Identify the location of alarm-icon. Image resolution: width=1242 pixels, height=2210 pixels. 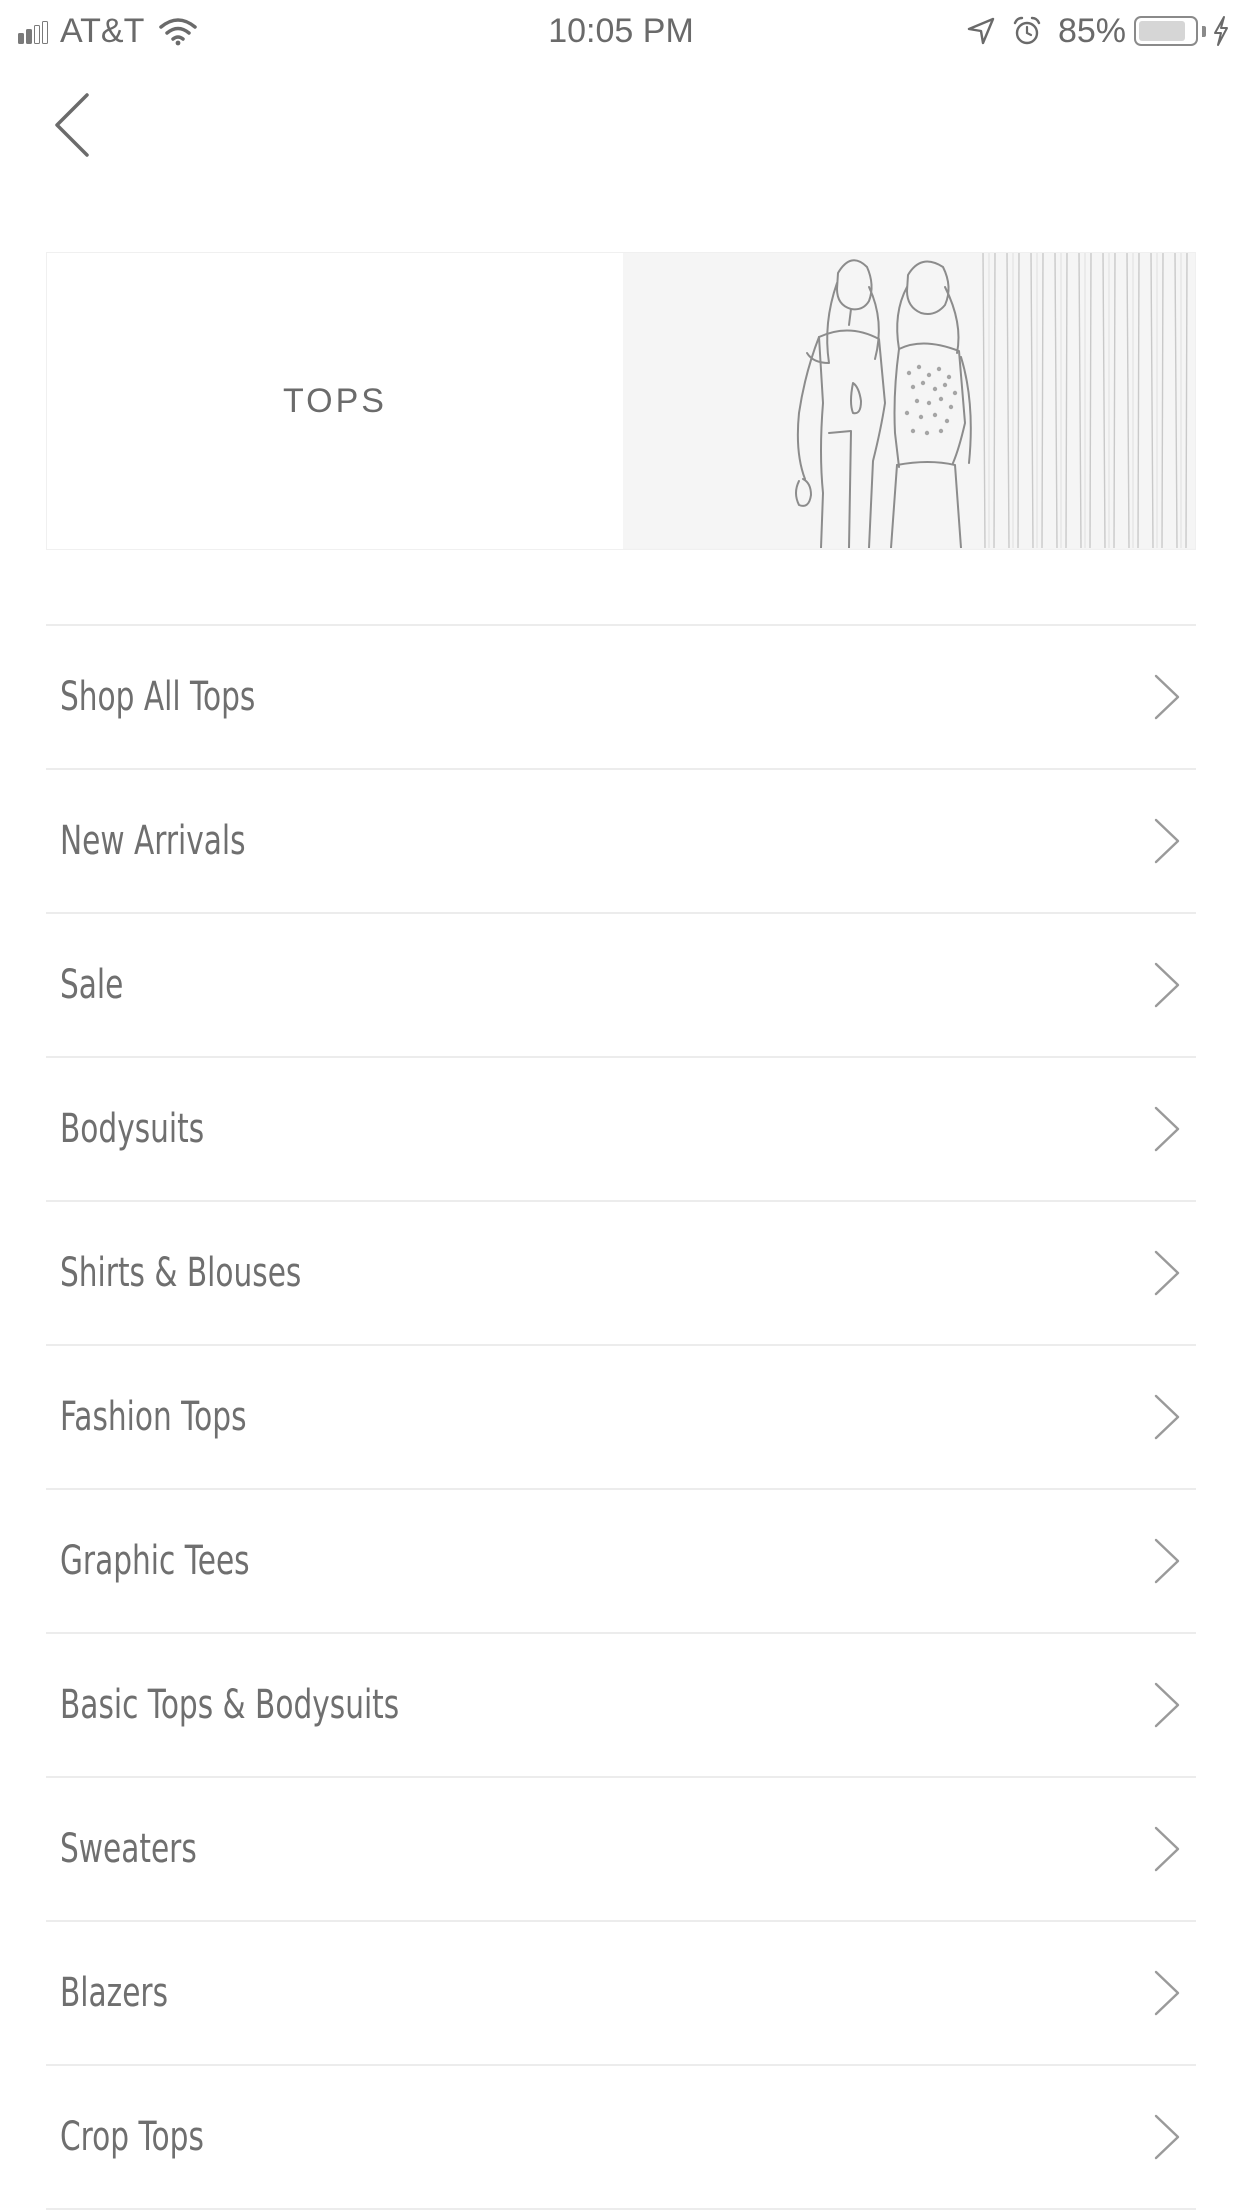
(1027, 30).